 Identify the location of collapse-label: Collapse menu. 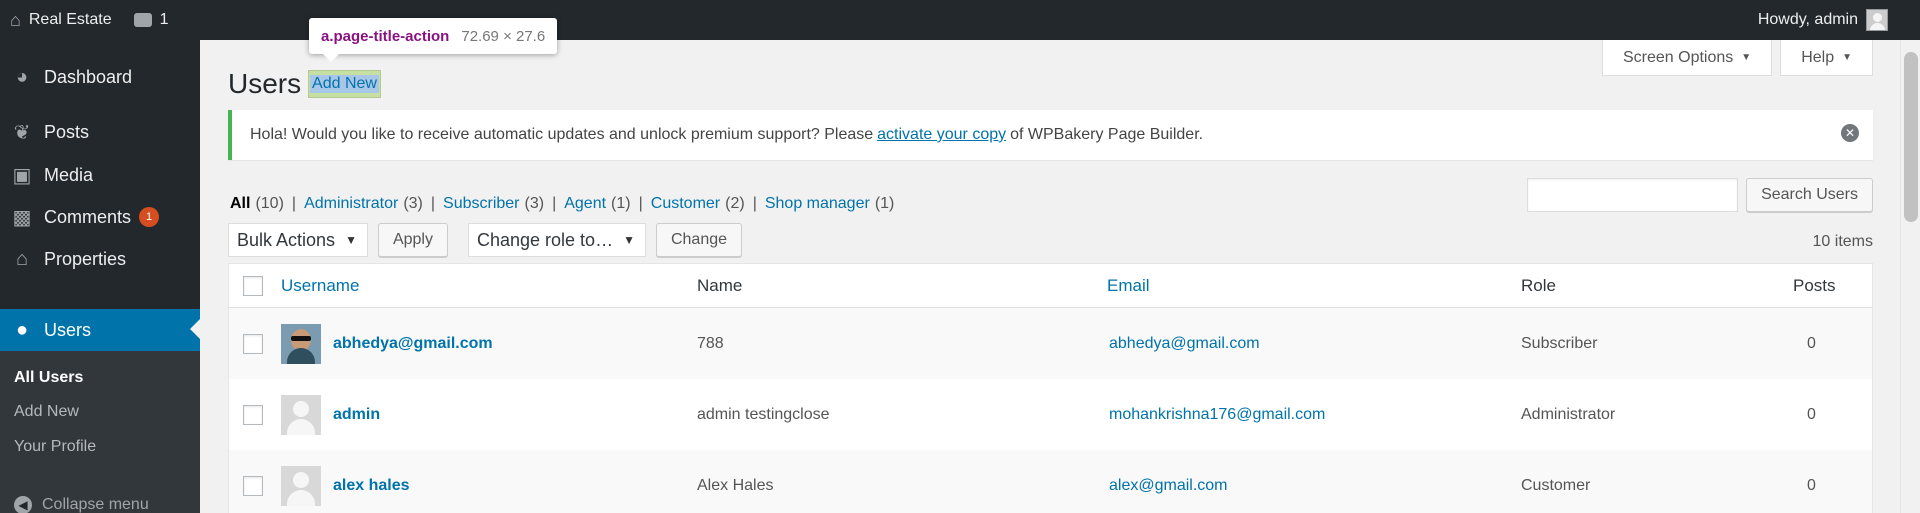
(95, 504).